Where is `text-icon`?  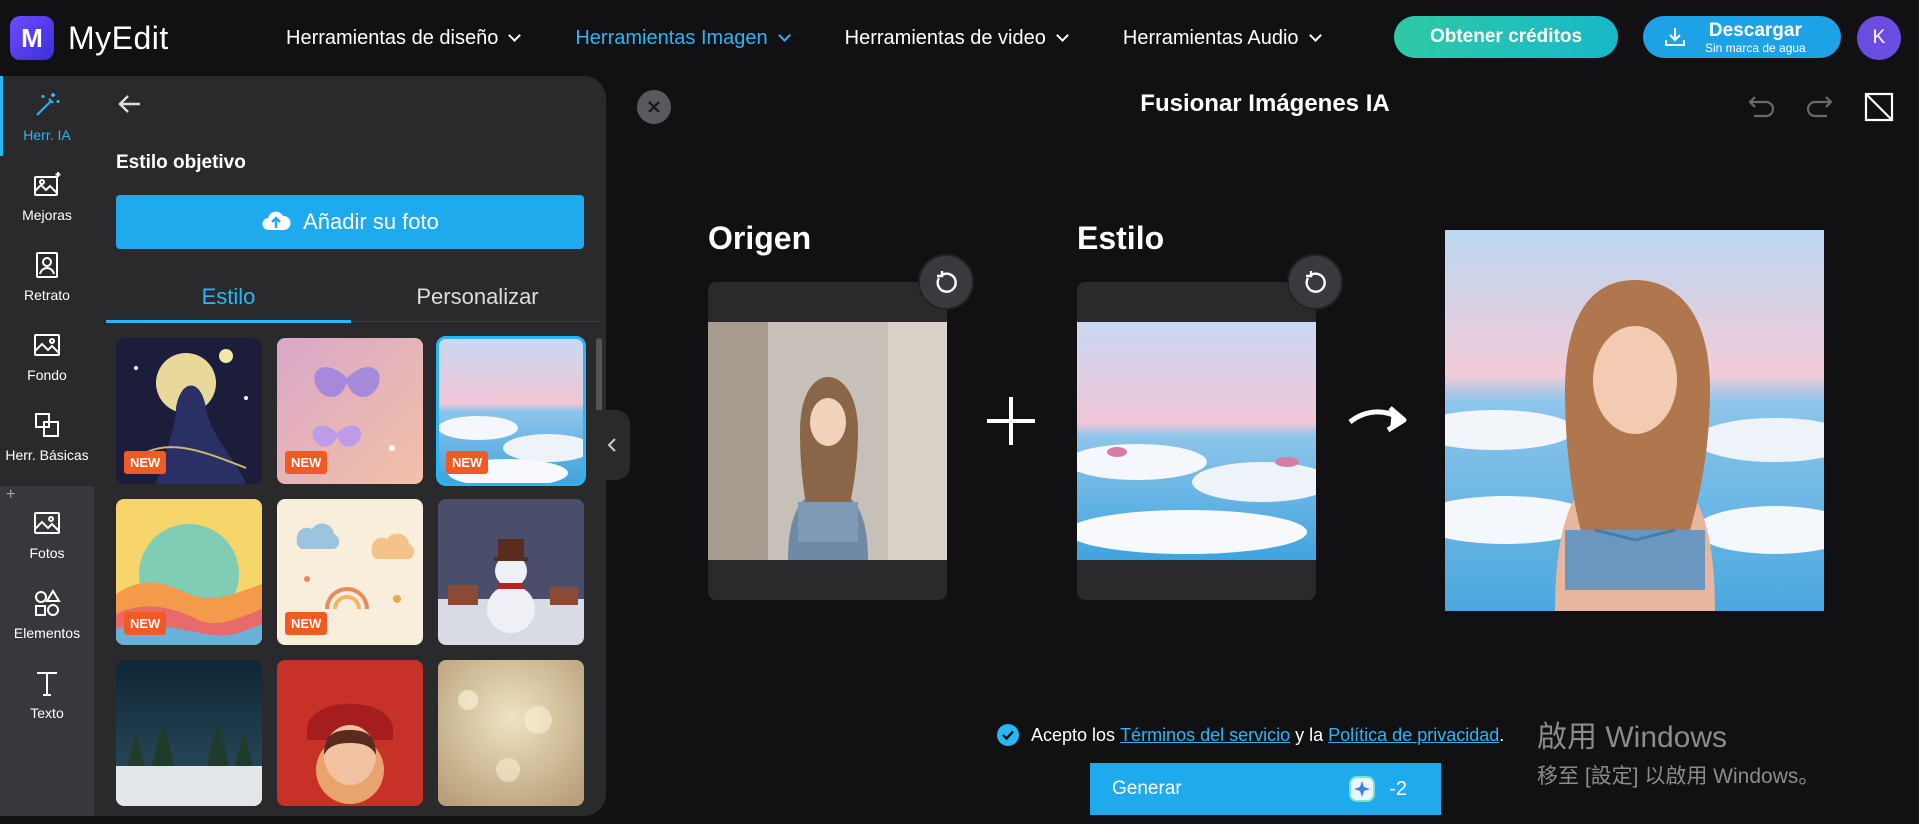 text-icon is located at coordinates (47, 684).